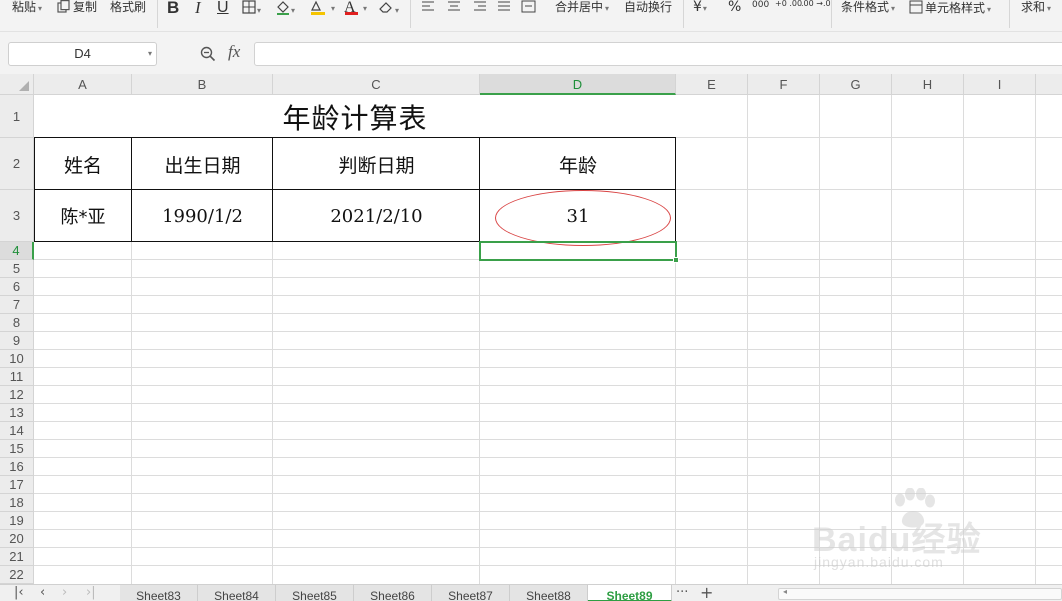 The height and width of the screenshot is (601, 1062). What do you see at coordinates (471, 593) in the screenshot?
I see `sheet-tab: Sheet87` at bounding box center [471, 593].